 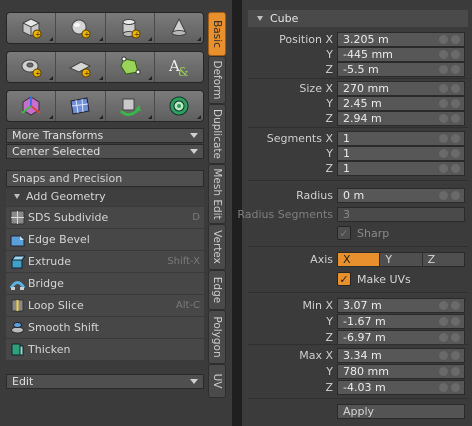 I want to click on checkmark-icon: ✓, so click(x=344, y=233).